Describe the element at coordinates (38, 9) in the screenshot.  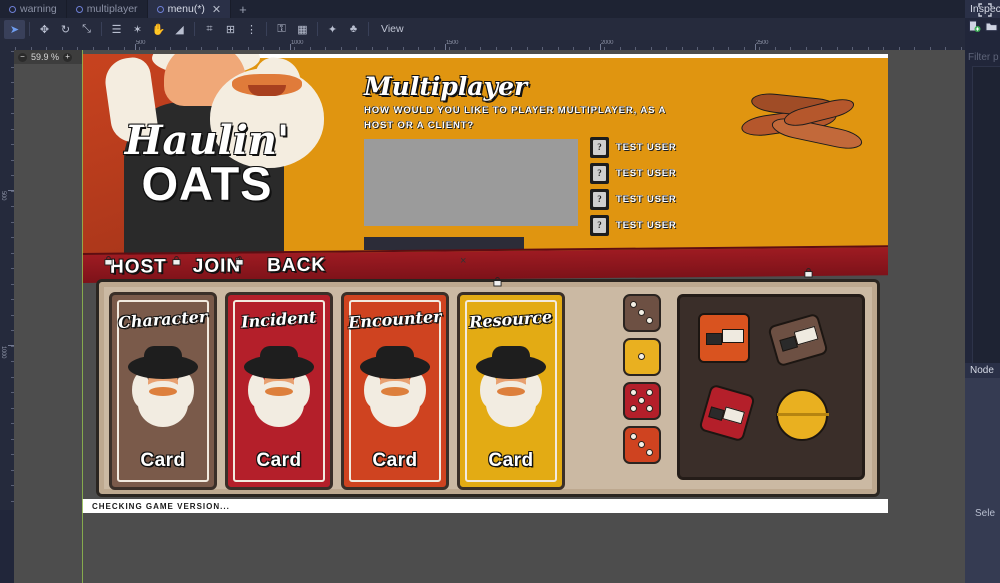
I see `scene-tab-label: warning` at that location.